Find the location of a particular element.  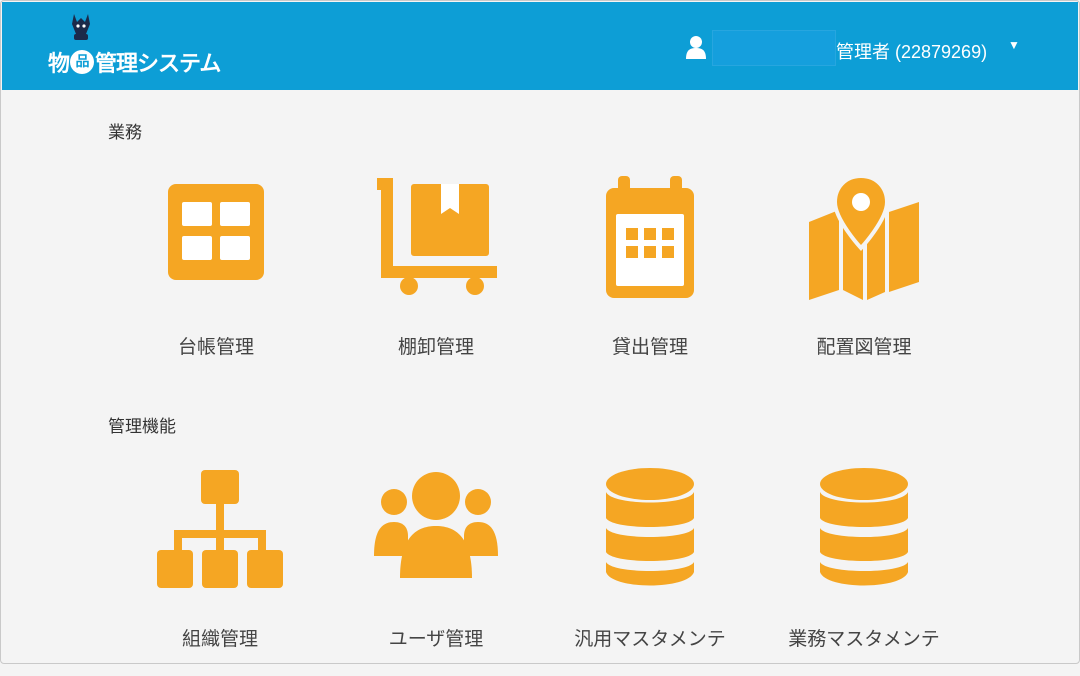

tile-inventory-management: 棚卸管理 is located at coordinates (436, 277).